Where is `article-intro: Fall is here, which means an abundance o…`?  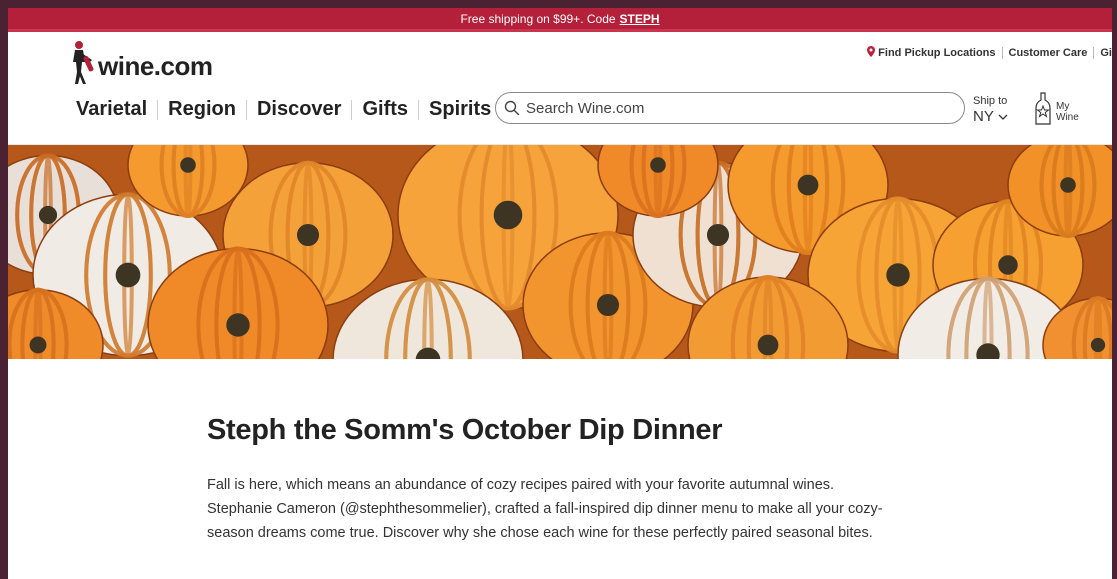 article-intro: Fall is here, which means an abundance o… is located at coordinates (545, 509).